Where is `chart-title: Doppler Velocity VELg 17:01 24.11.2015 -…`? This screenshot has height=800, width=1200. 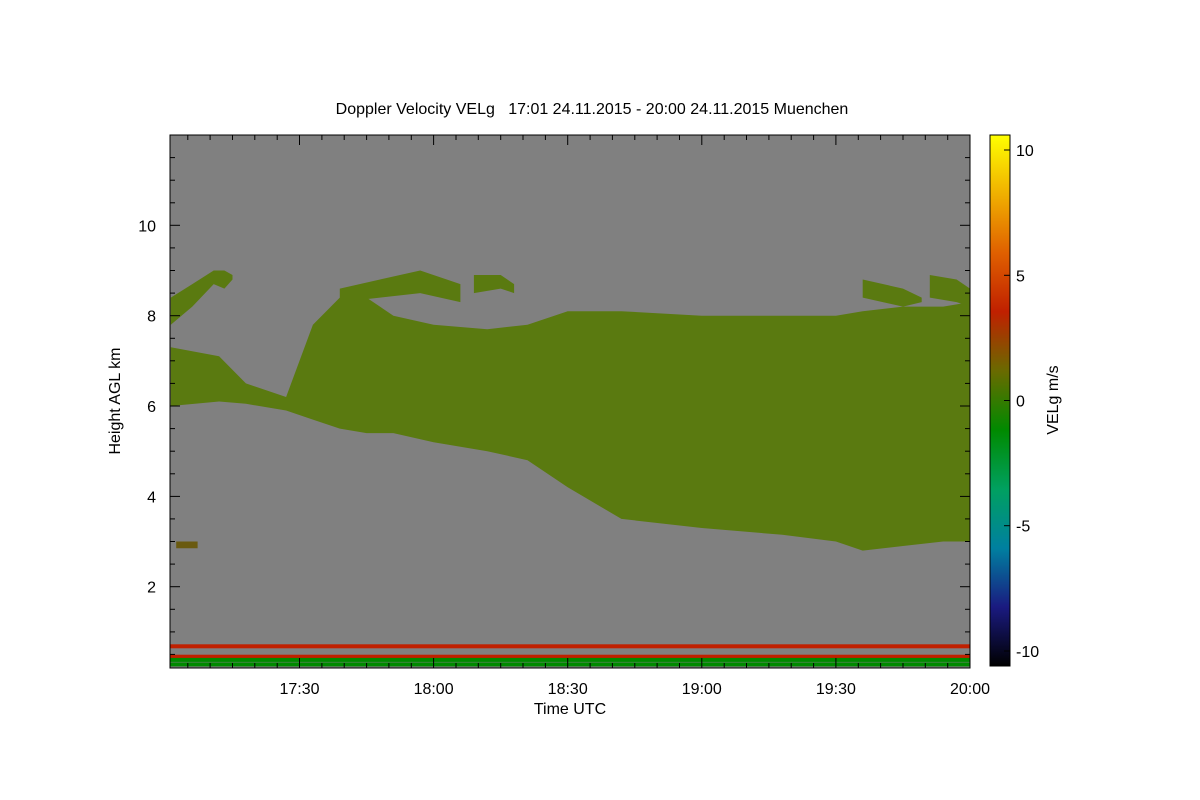
chart-title: Doppler Velocity VELg 17:01 24.11.2015 -… is located at coordinates (592, 109).